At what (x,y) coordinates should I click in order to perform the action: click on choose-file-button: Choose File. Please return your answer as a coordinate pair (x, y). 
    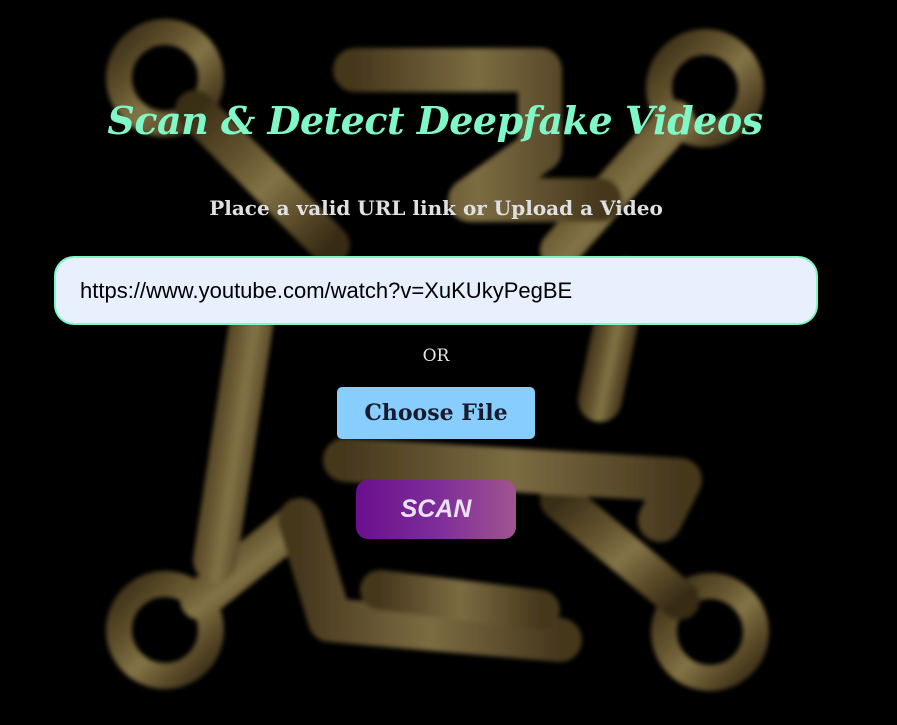
    Looking at the image, I should click on (436, 413).